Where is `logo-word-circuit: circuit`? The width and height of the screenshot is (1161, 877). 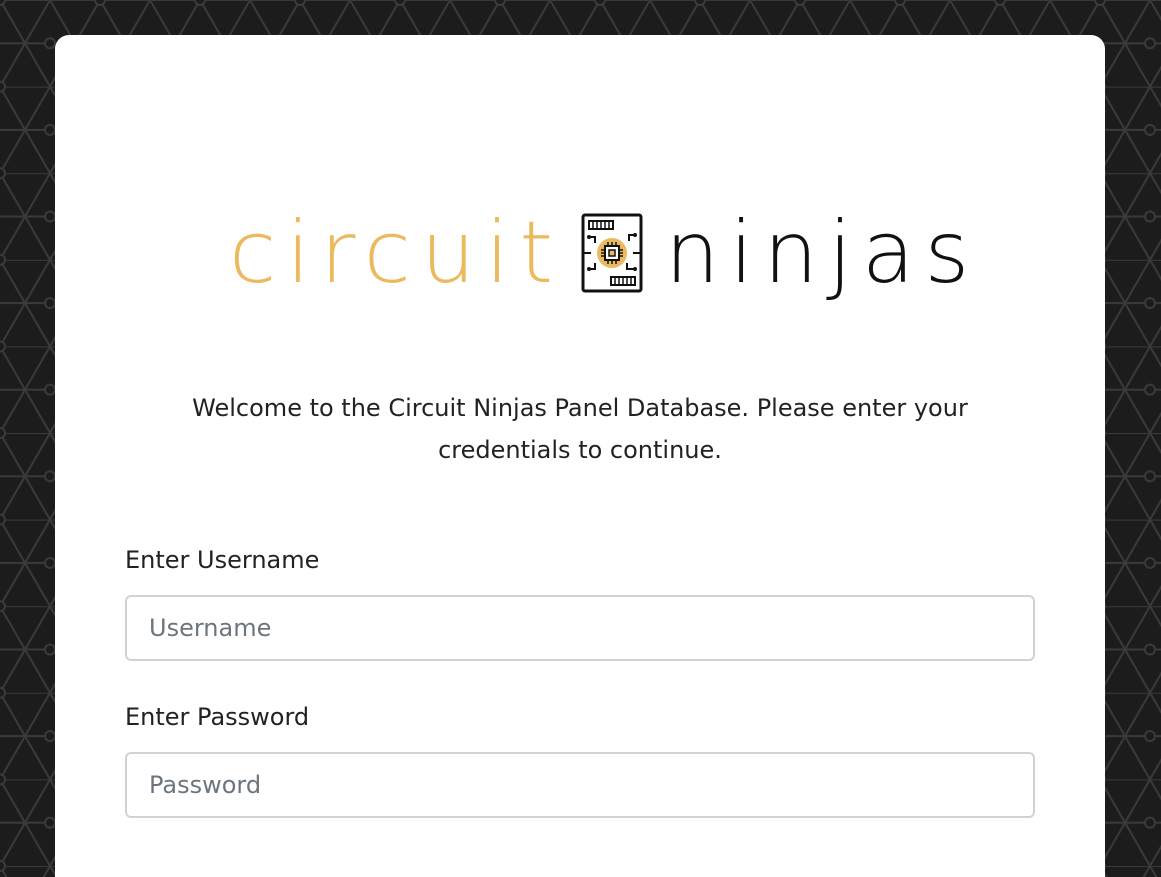
logo-word-circuit: circuit is located at coordinates (396, 253).